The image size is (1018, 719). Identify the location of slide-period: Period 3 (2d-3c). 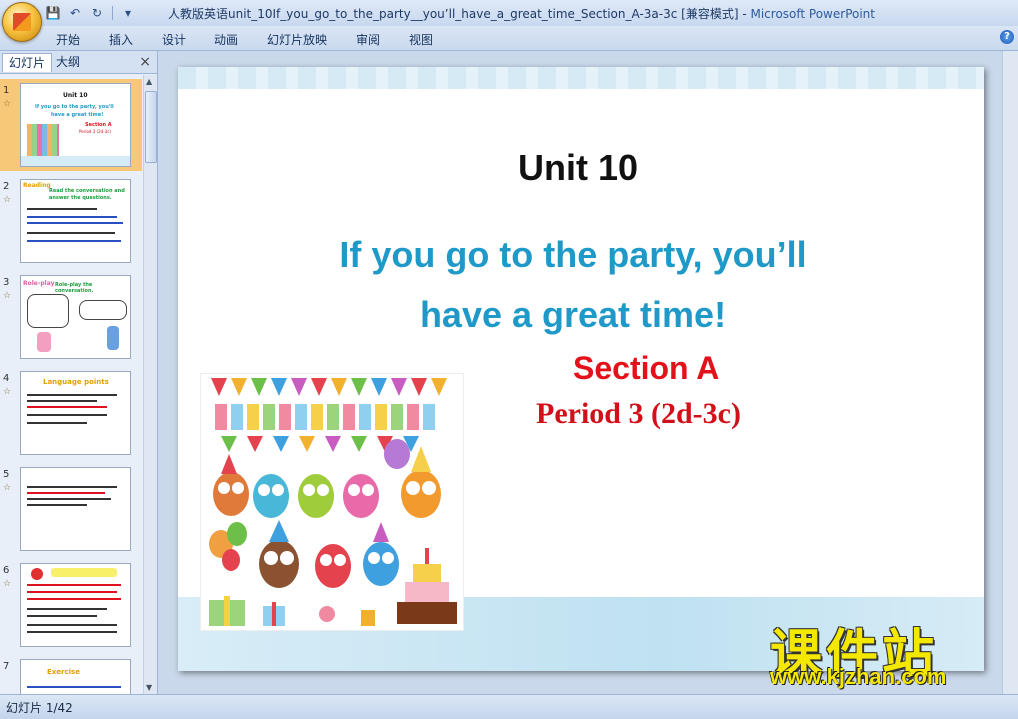
(638, 414).